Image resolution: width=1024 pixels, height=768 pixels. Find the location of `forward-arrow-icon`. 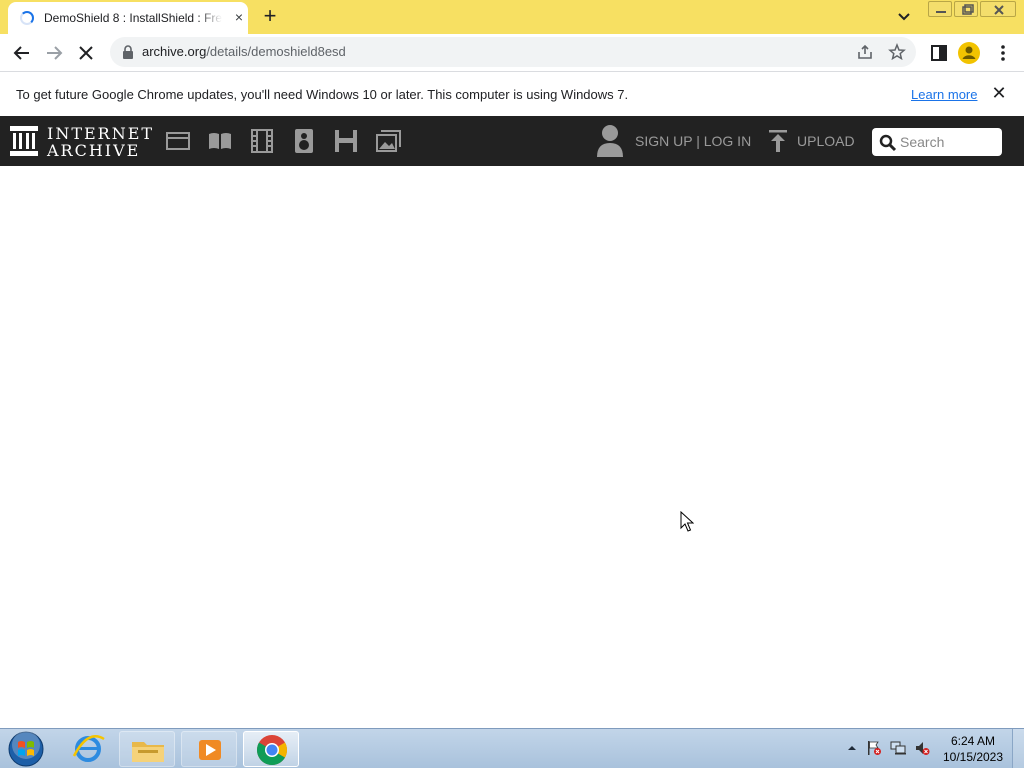

forward-arrow-icon is located at coordinates (54, 53).